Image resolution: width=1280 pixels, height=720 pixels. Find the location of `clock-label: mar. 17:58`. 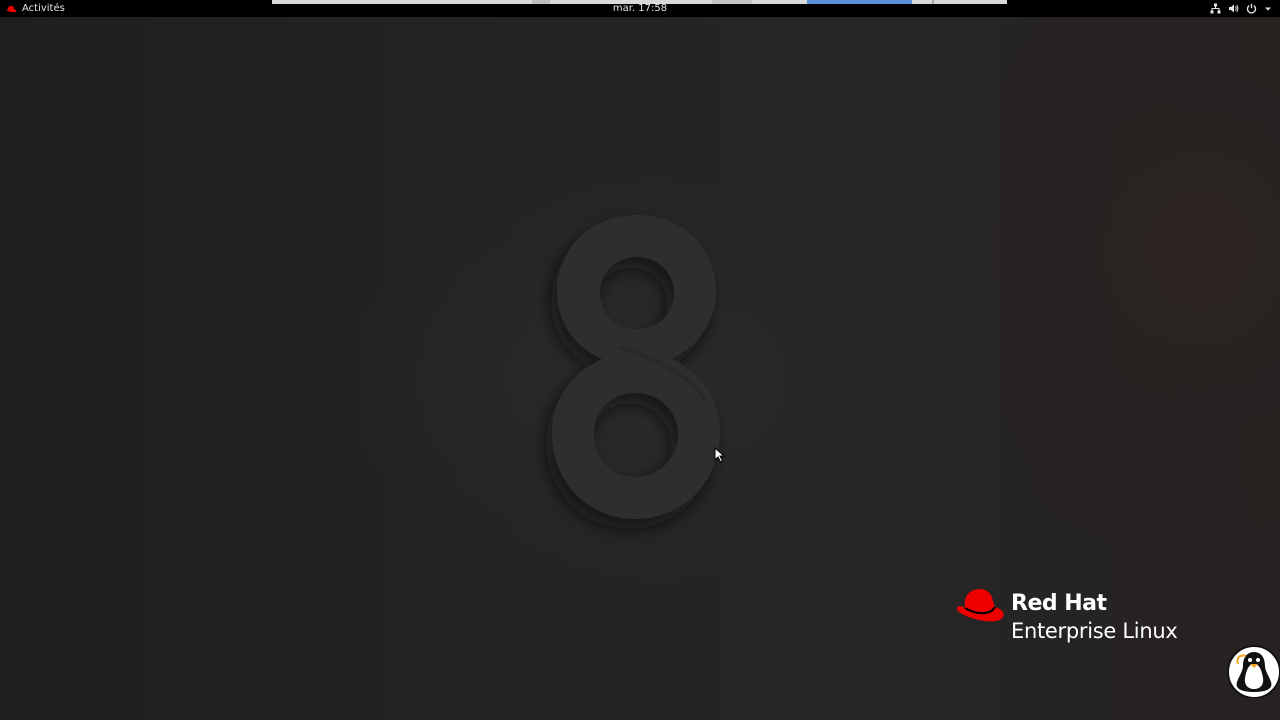

clock-label: mar. 17:58 is located at coordinates (640, 8).